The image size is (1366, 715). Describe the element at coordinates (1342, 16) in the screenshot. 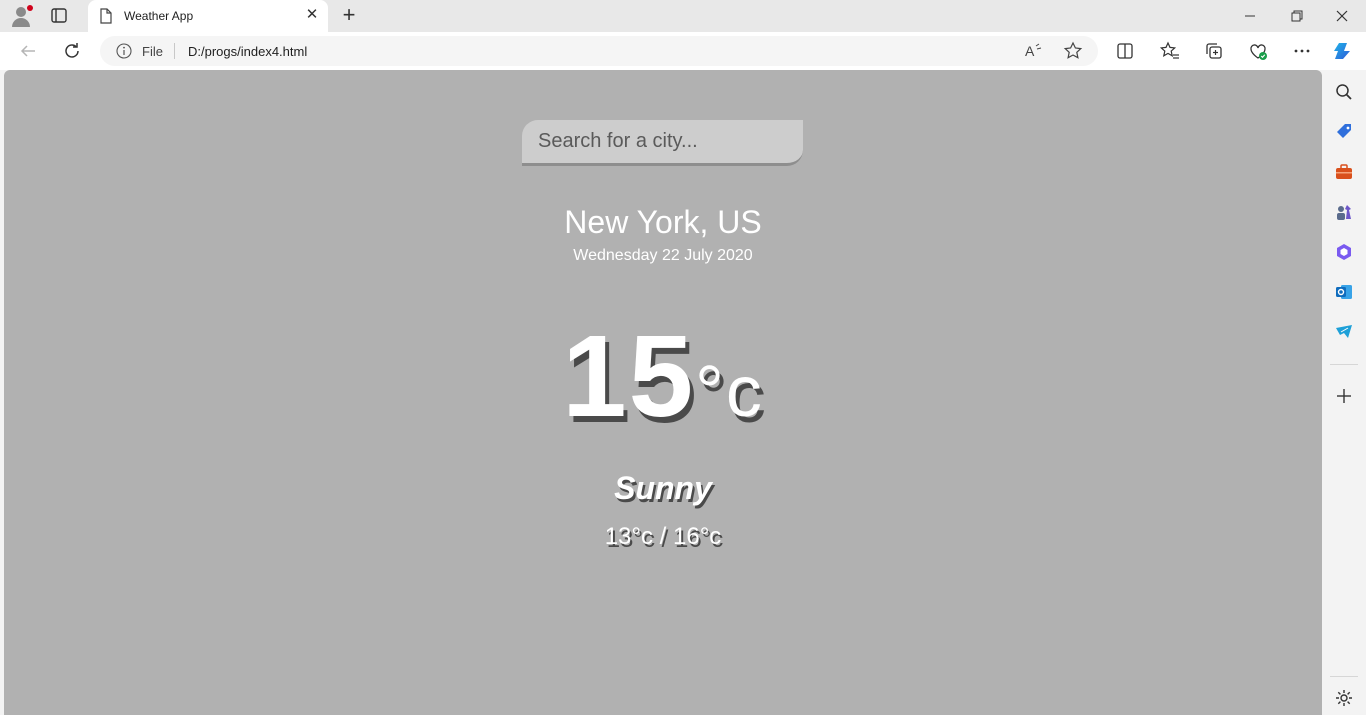

I see `close-window-icon` at that location.